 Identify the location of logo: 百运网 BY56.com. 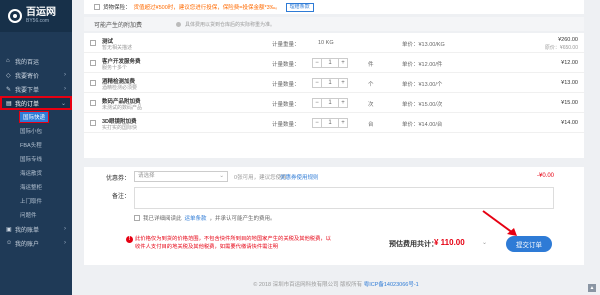
(36, 16).